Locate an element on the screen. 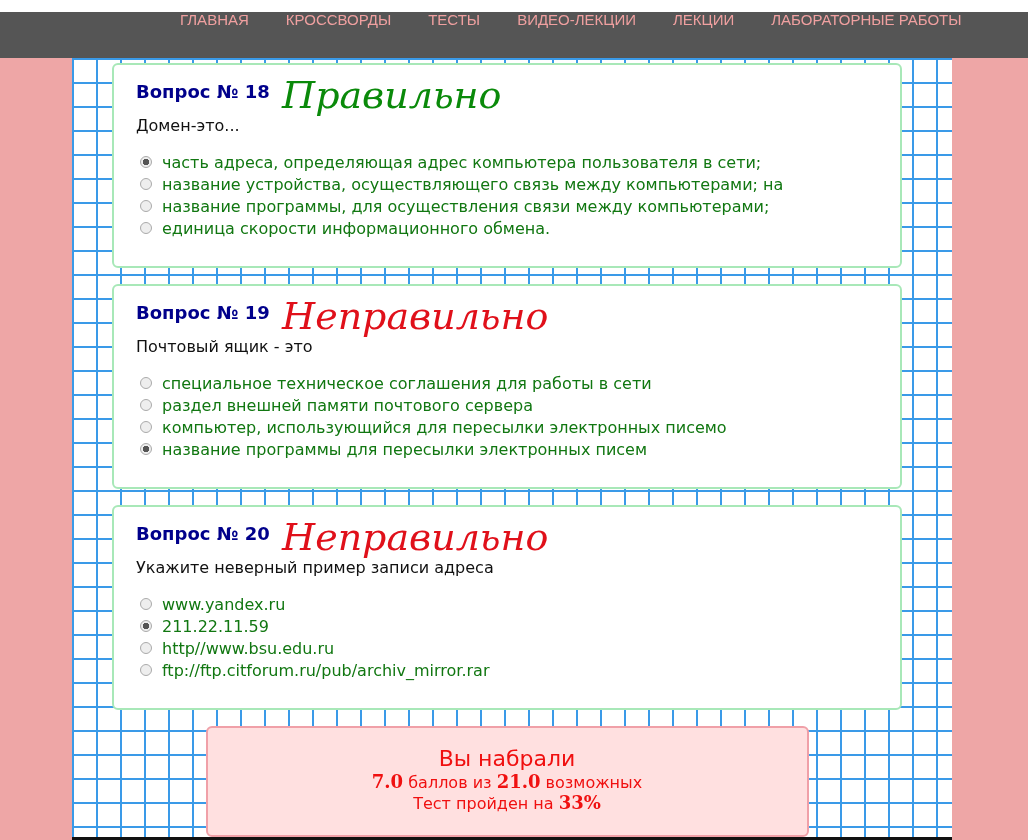 This screenshot has width=1028, height=840. answer-option: название устройства, осуществляющего связь между компьютерами; на is located at coordinates (473, 184).